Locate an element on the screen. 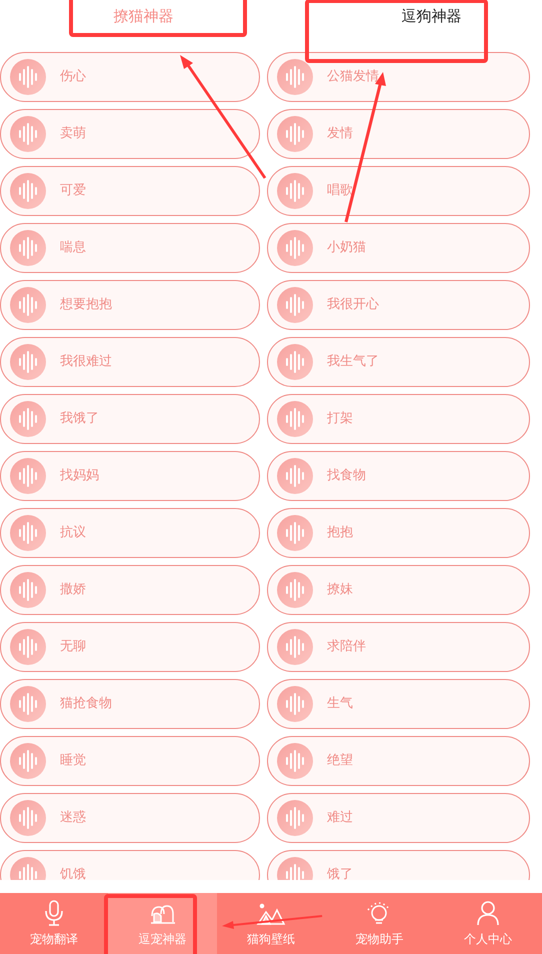 Image resolution: width=542 pixels, height=954 pixels. person-icon is located at coordinates (488, 913).